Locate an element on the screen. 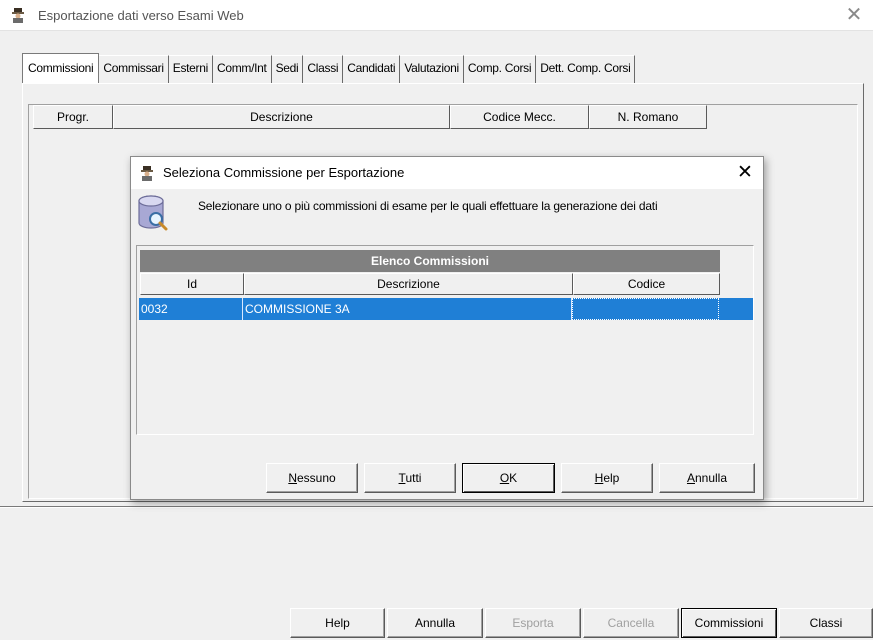  grid-header-descrizione: Descrizione is located at coordinates (408, 284).